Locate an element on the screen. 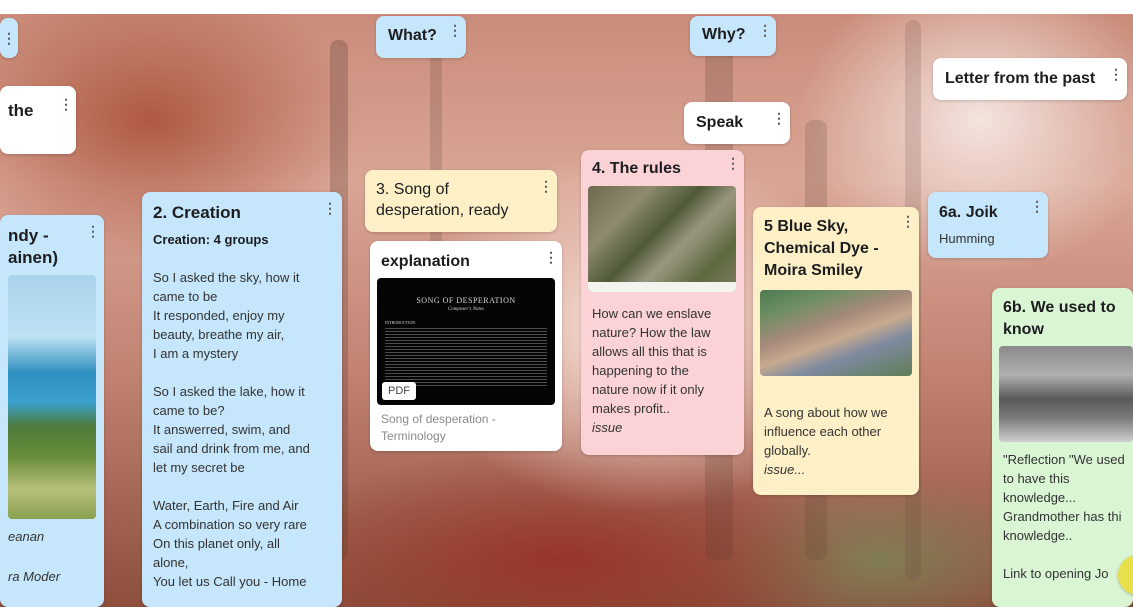 The image size is (1133, 607). card-title-line: Chemical Dye - is located at coordinates (821, 248).